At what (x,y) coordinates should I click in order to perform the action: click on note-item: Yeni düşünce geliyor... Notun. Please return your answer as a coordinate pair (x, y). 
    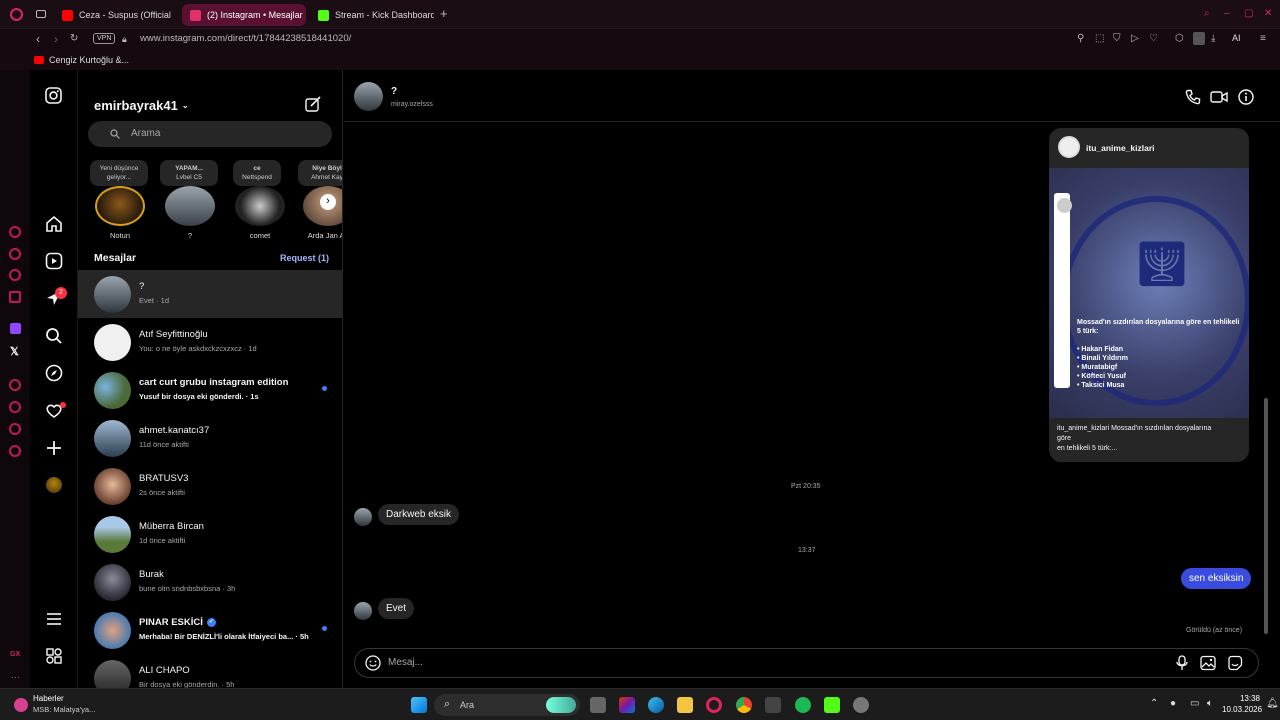
    Looking at the image, I should click on (120, 199).